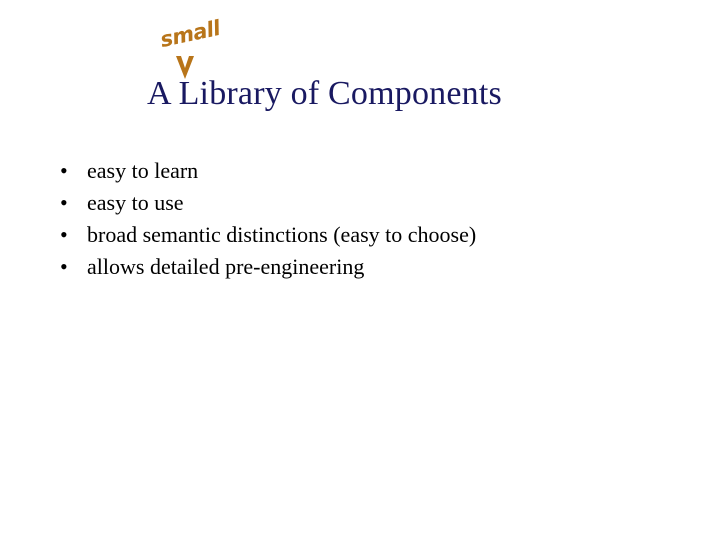  Describe the element at coordinates (185, 68) in the screenshot. I see `insertion-caret-icon` at that location.